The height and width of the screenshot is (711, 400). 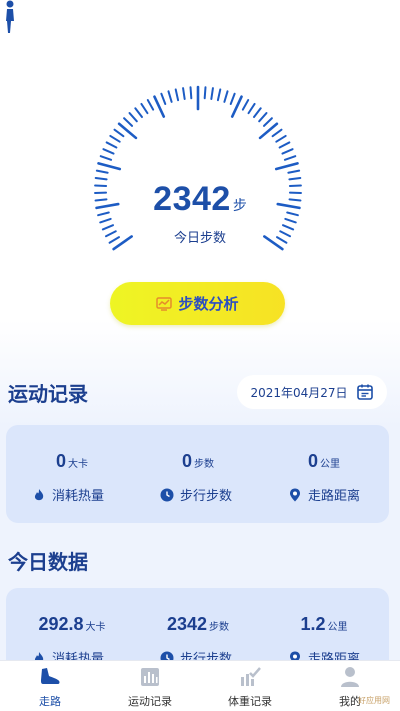 I want to click on date-value: 2021年04月27日, so click(x=299, y=392).